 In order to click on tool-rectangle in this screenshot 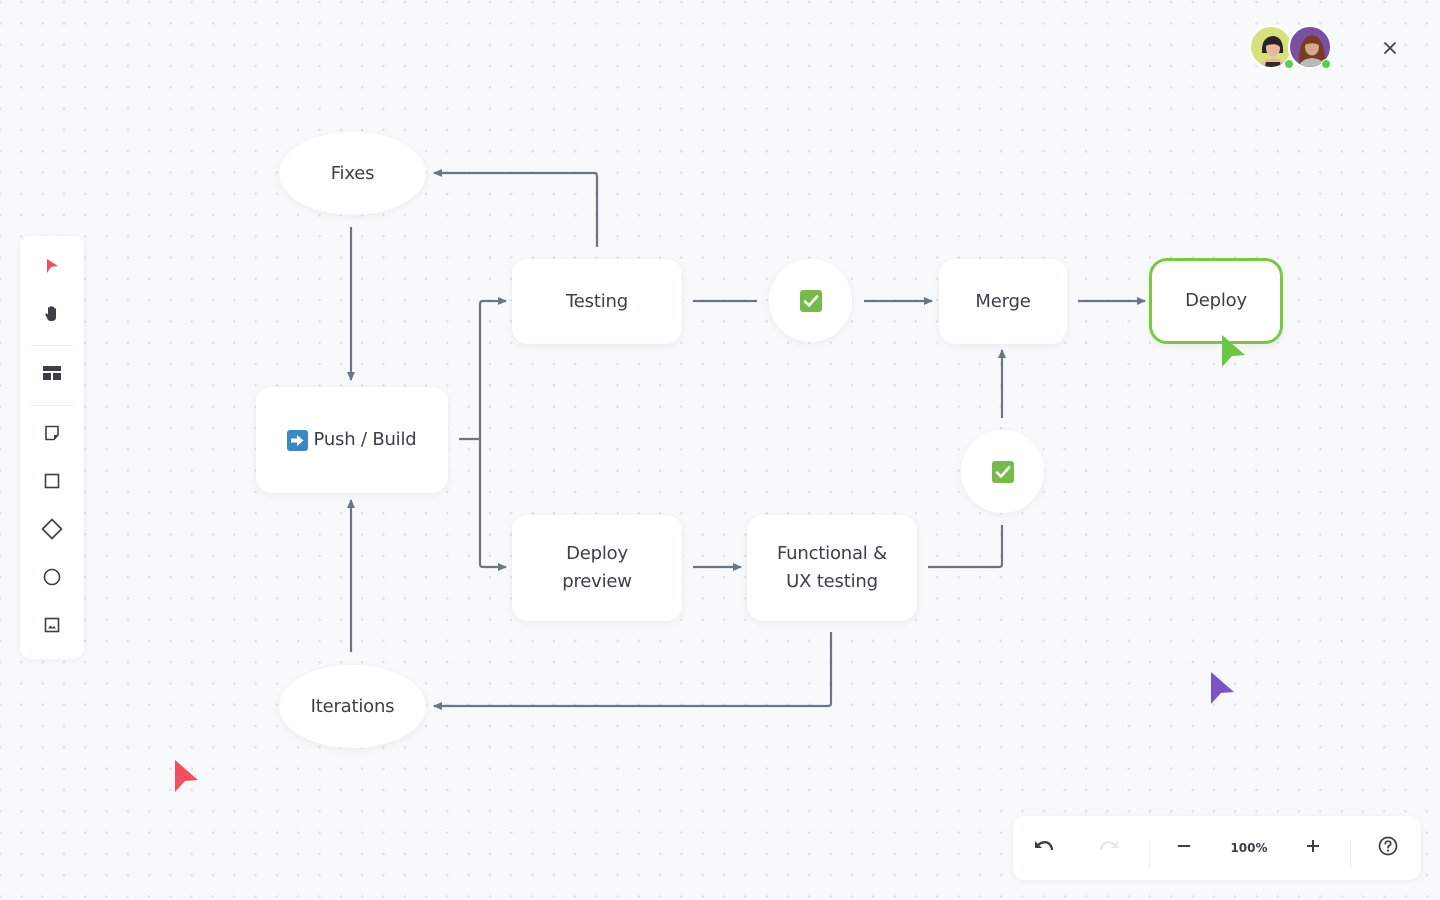, I will do `click(52, 483)`.